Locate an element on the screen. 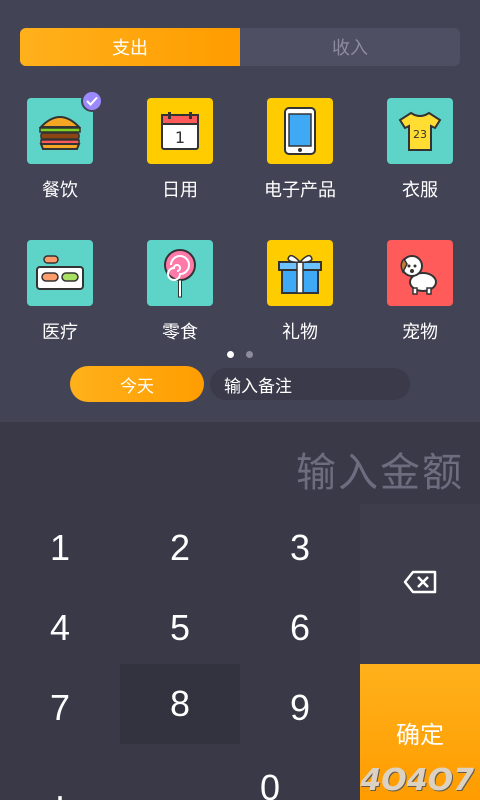 This screenshot has width=480, height=800. tshirt-icon: 23 is located at coordinates (420, 131).